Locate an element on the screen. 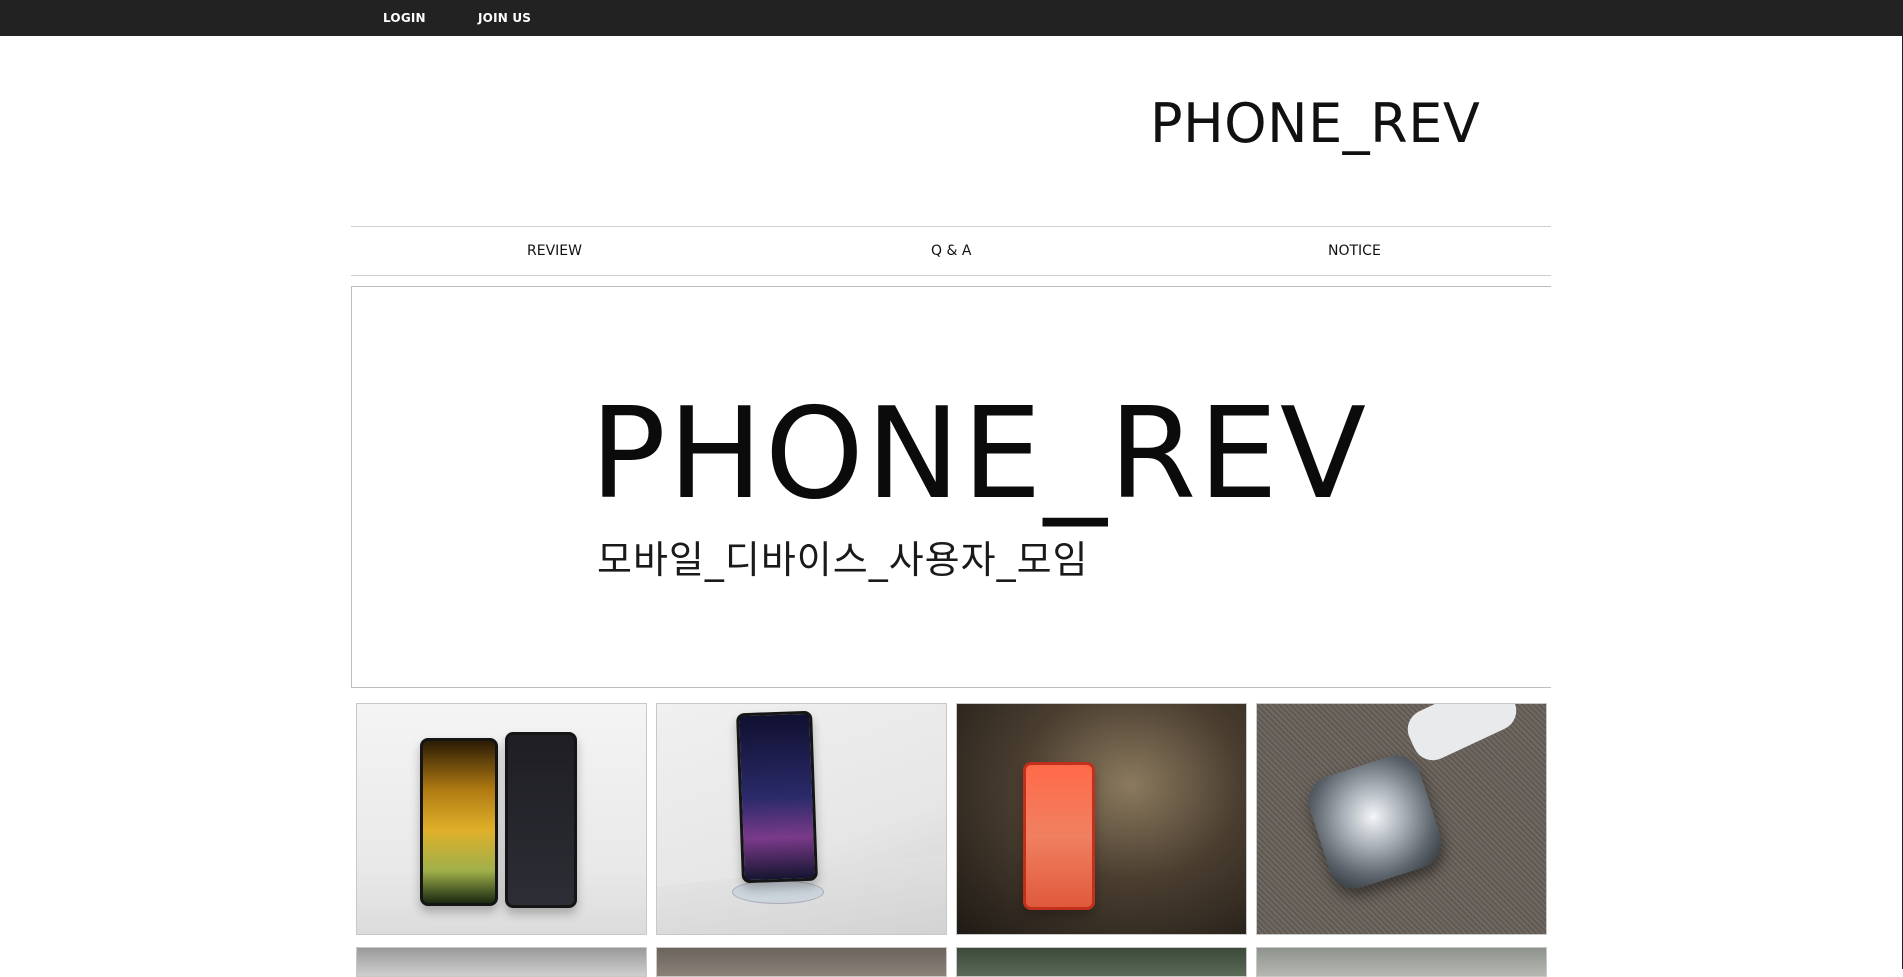 The width and height of the screenshot is (1903, 977). display-stand-image is located at coordinates (778, 892).